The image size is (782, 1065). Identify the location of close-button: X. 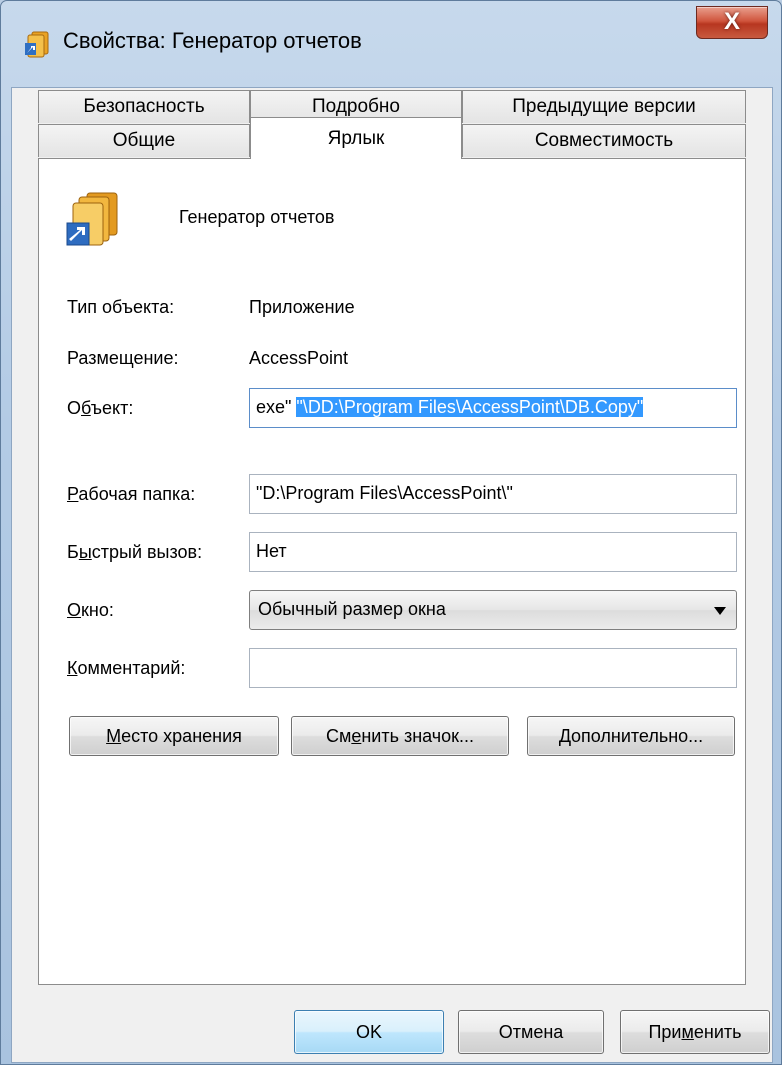
(732, 22).